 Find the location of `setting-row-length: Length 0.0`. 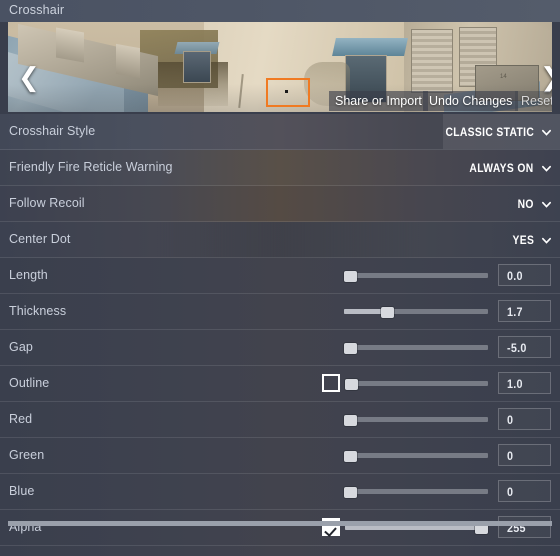

setting-row-length: Length 0.0 is located at coordinates (280, 276).